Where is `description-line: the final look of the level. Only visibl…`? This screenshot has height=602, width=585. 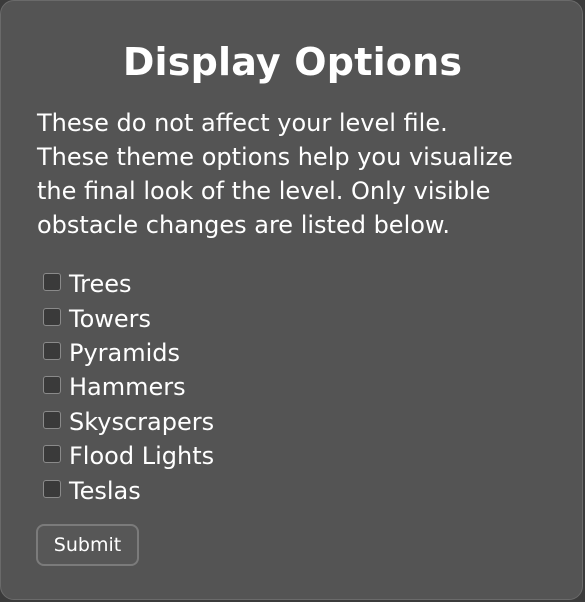 description-line: the final look of the level. Only visibl… is located at coordinates (264, 191).